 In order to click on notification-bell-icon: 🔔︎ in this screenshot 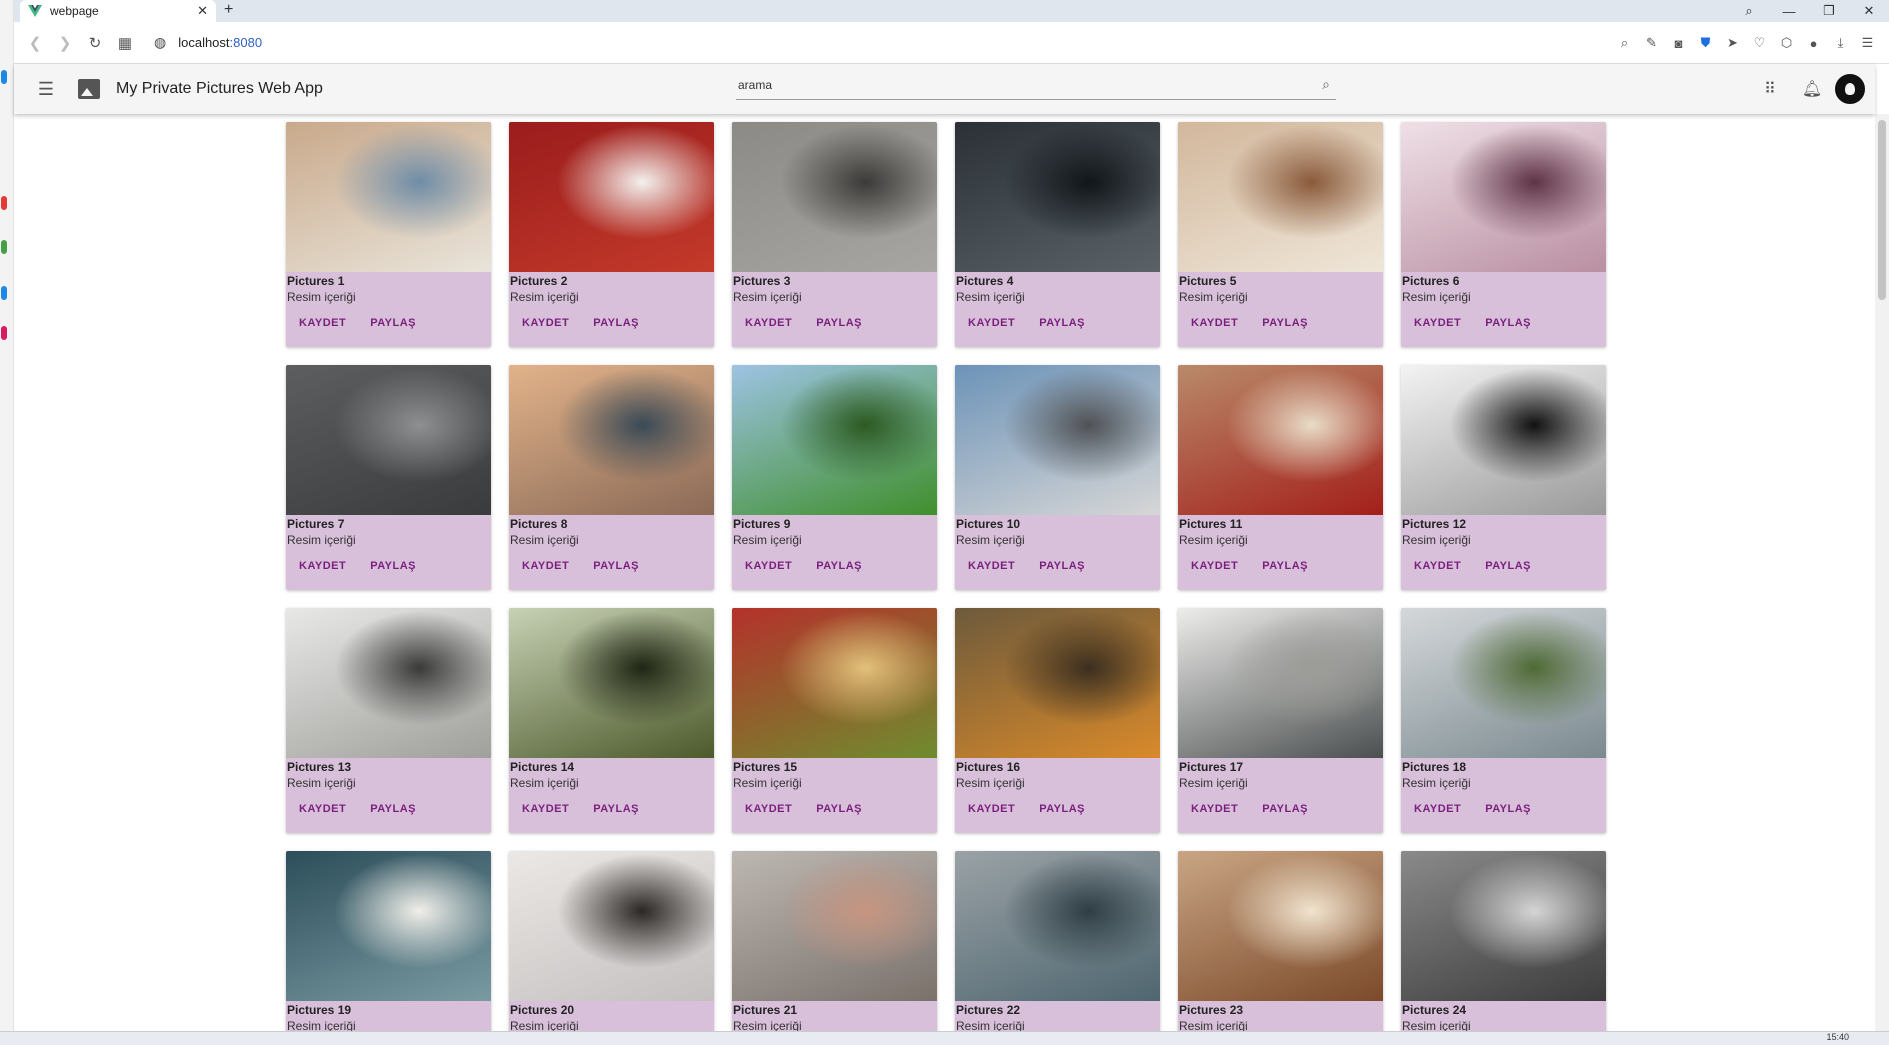, I will do `click(1812, 89)`.